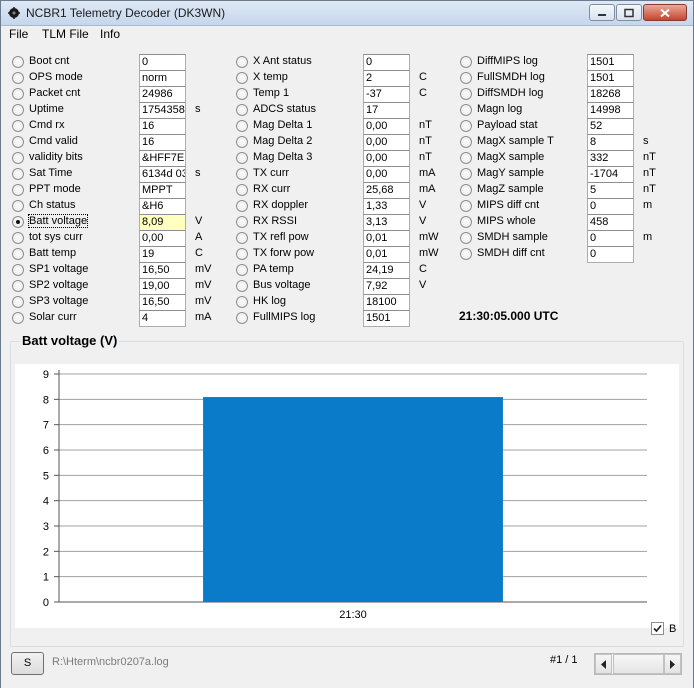 Image resolution: width=694 pixels, height=688 pixels. What do you see at coordinates (284, 317) in the screenshot?
I see `param-label: FullMIPS log` at bounding box center [284, 317].